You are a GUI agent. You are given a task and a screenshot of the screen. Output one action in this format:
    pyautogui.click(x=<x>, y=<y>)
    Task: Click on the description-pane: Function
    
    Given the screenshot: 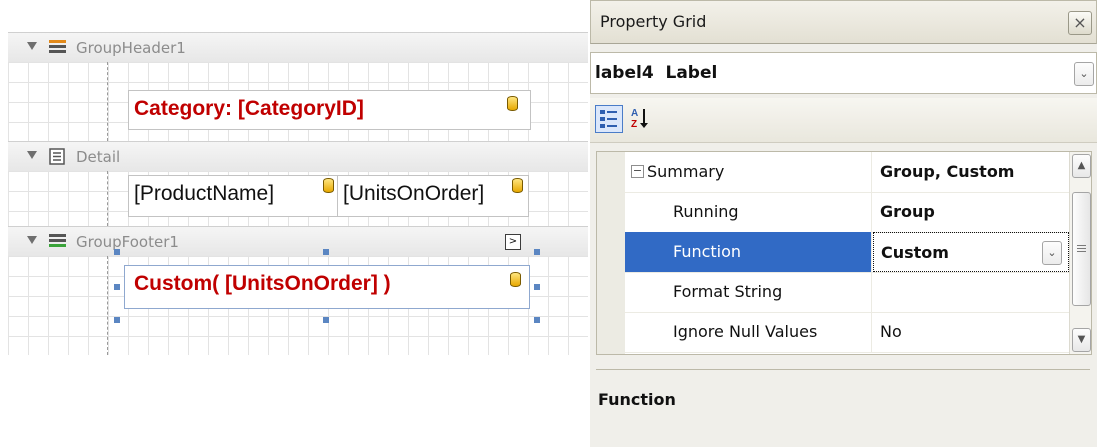 What is the action you would take?
    pyautogui.click(x=843, y=404)
    